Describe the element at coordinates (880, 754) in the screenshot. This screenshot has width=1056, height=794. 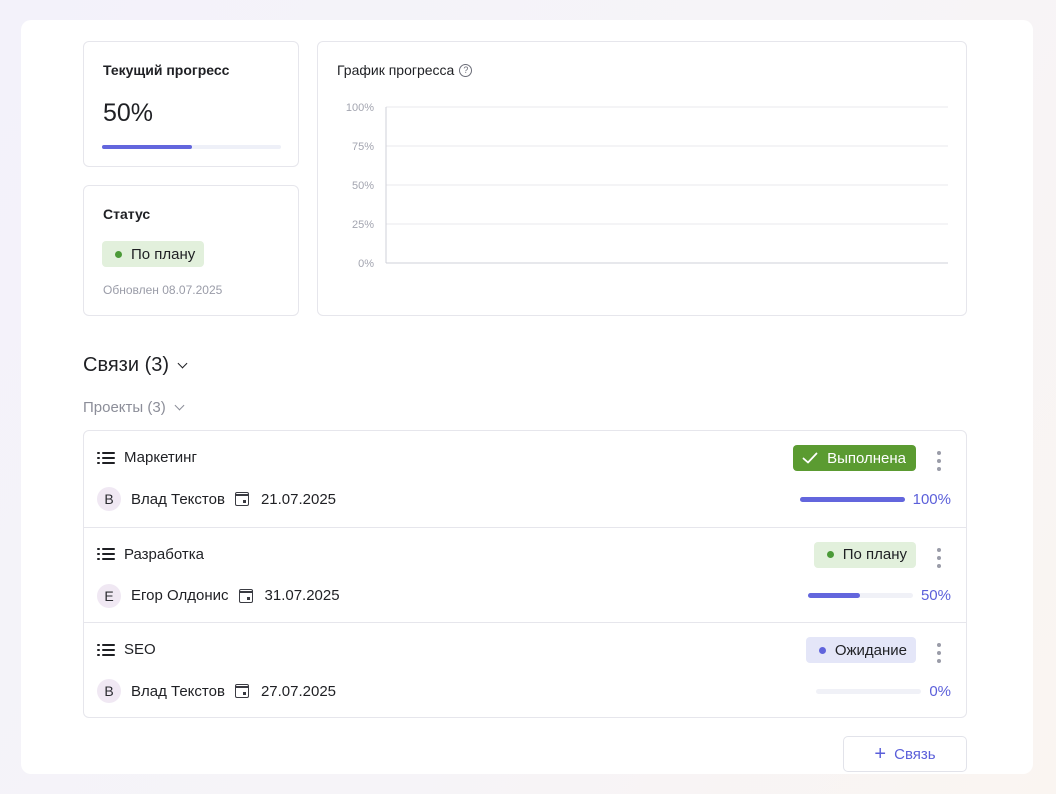
I see `plus-icon: +` at that location.